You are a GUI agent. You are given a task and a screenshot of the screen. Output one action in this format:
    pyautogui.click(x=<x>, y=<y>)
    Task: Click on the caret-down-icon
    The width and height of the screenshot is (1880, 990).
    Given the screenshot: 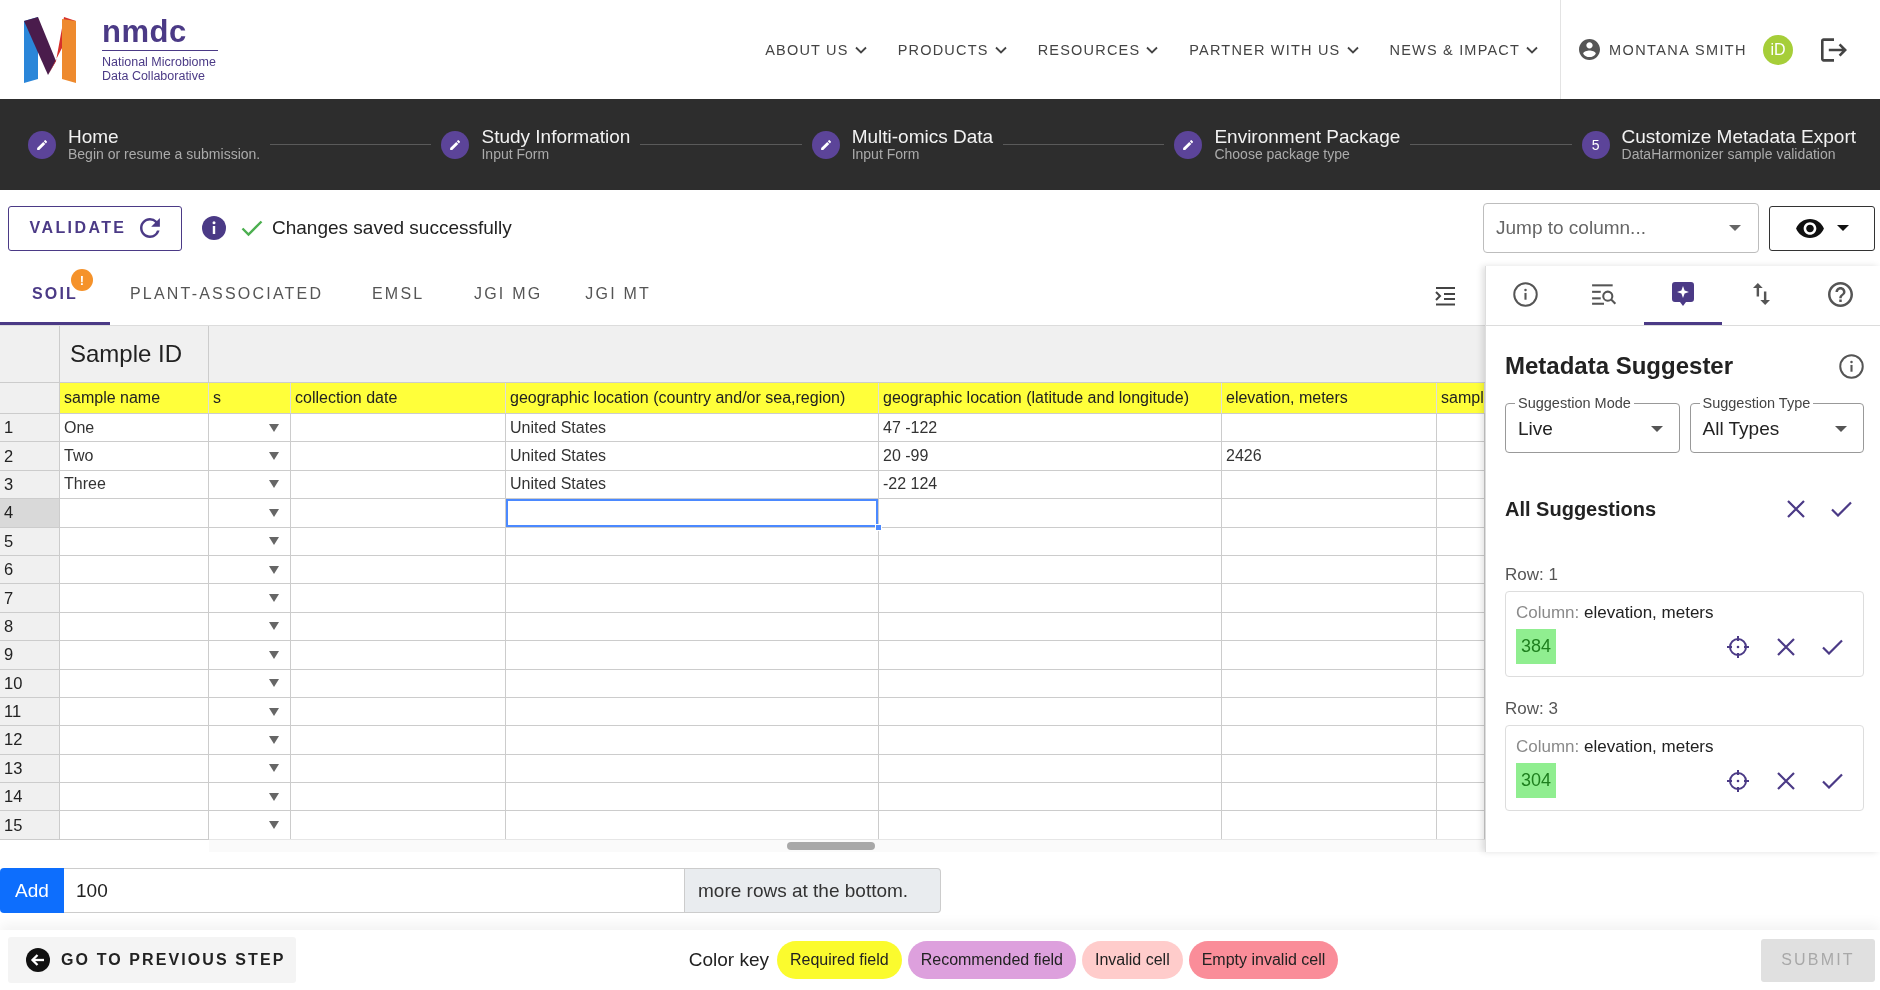 What is the action you would take?
    pyautogui.click(x=1842, y=228)
    